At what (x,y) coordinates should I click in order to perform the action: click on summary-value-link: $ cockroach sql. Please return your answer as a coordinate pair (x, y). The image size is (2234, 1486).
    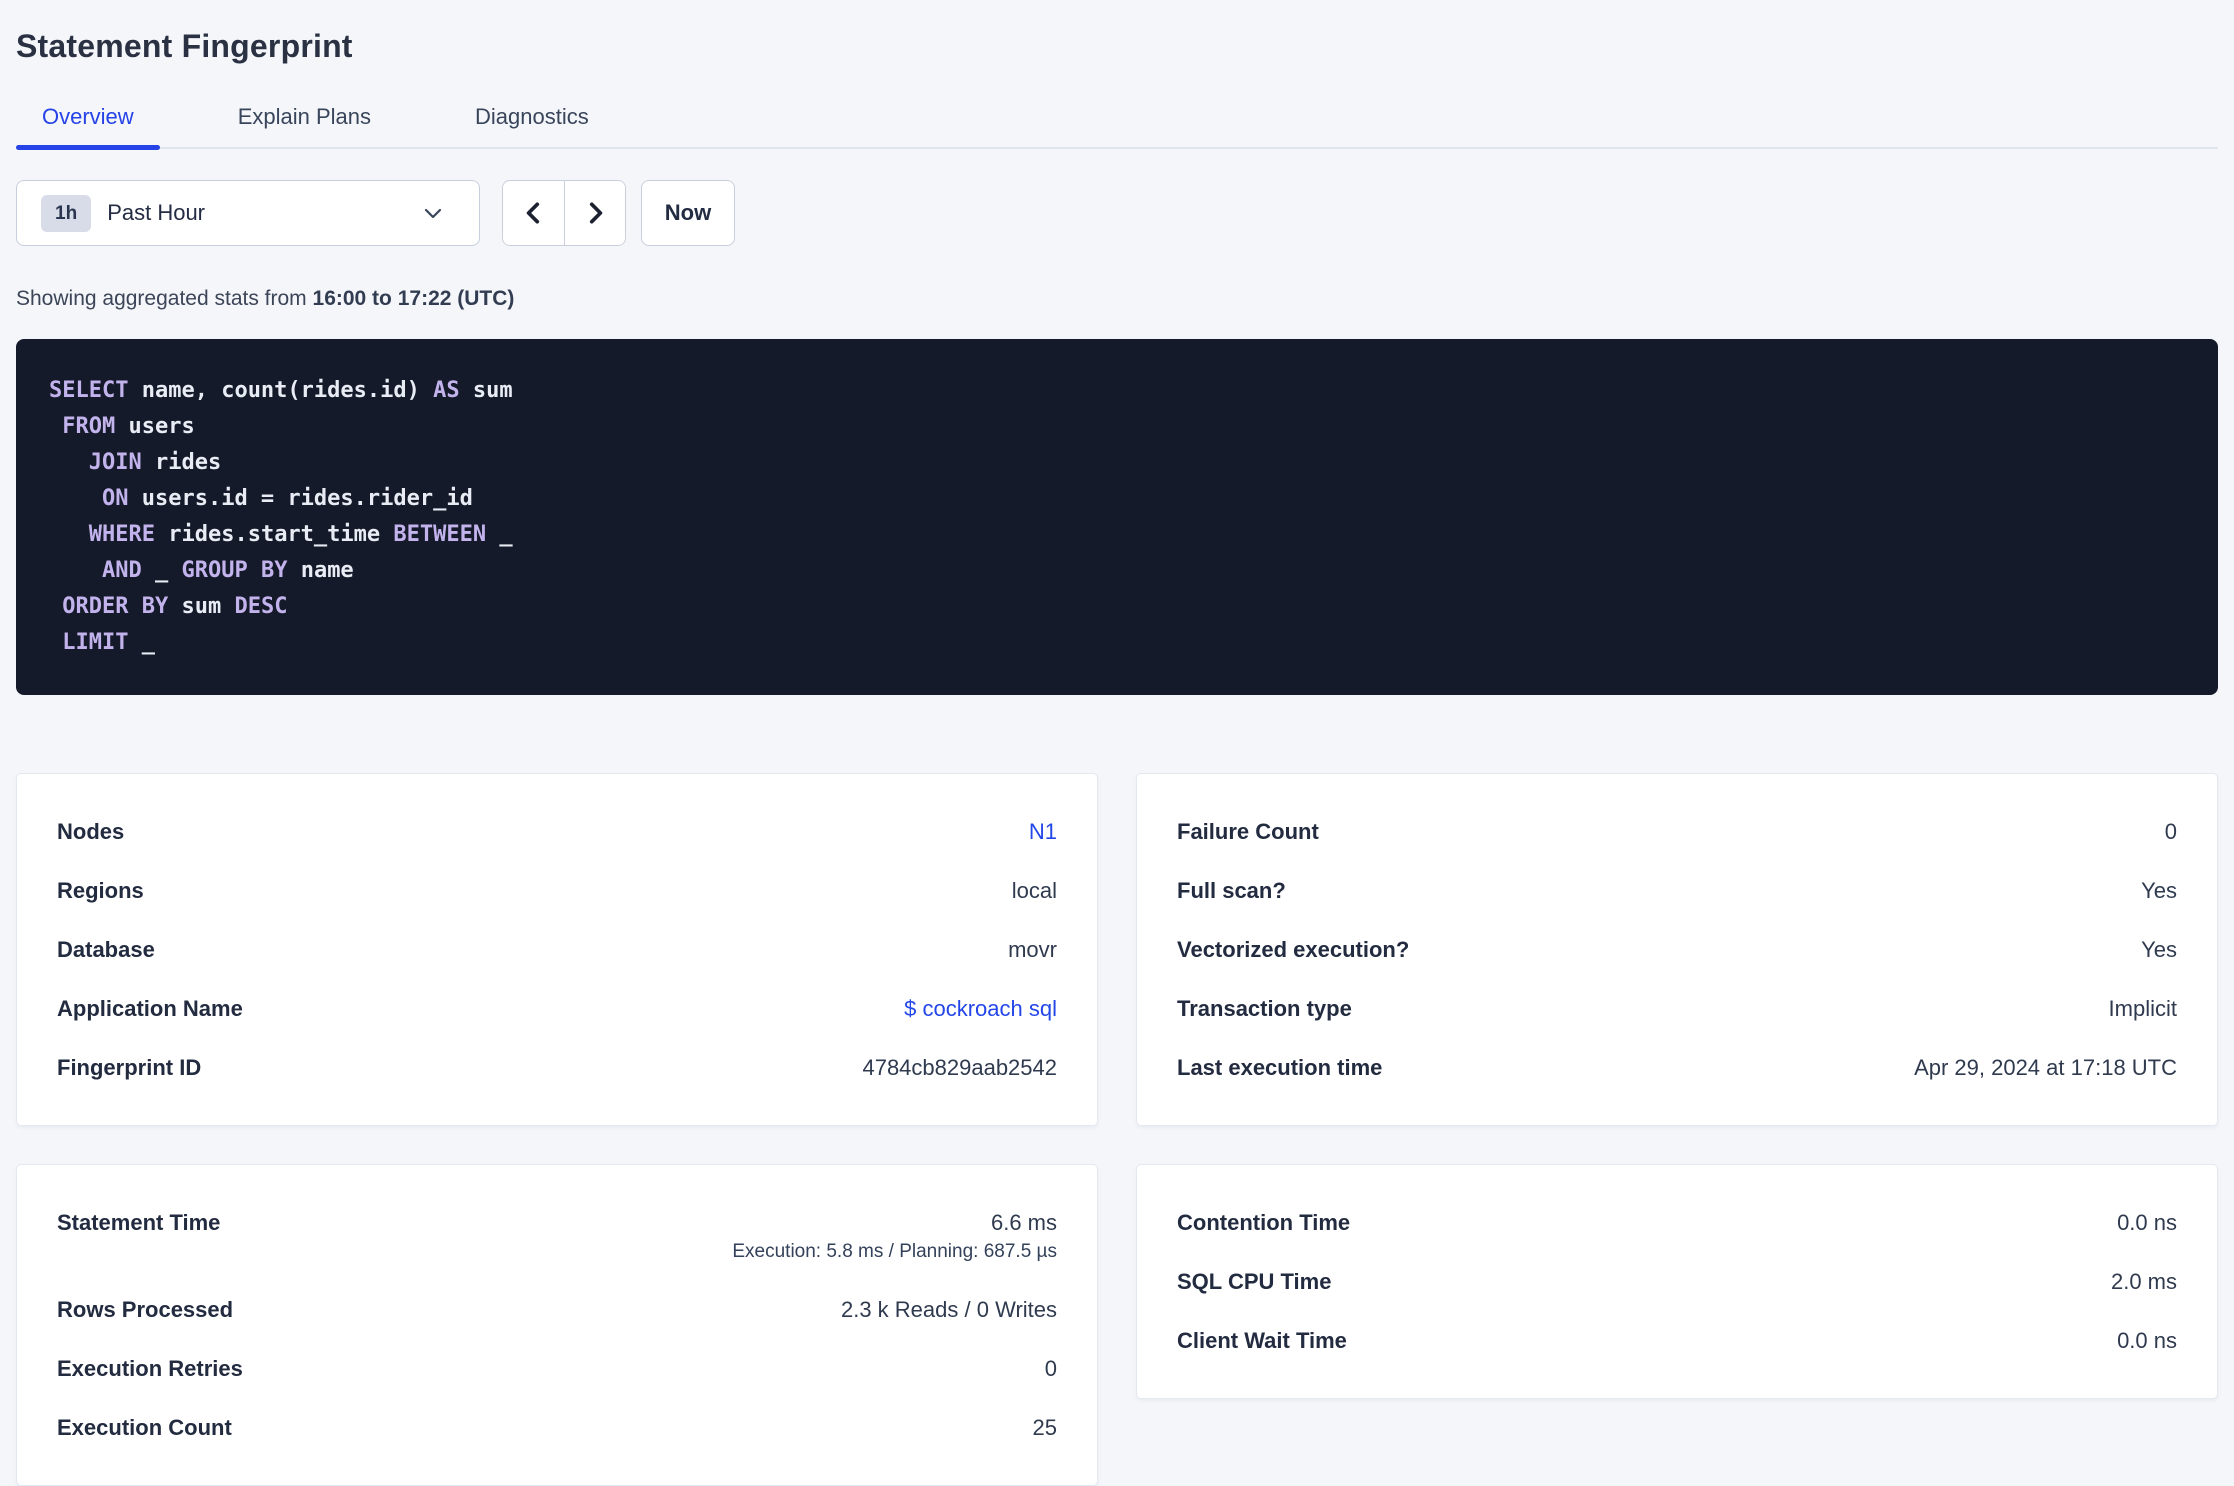
    Looking at the image, I should click on (980, 1008).